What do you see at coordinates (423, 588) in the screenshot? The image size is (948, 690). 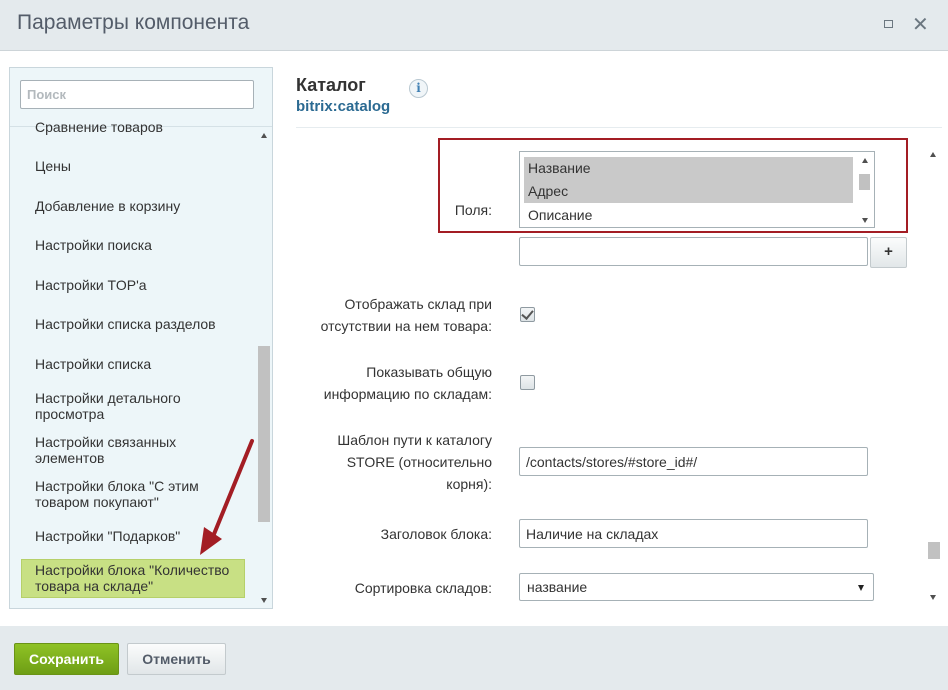 I see `store-sort-label: Сортировка складов:` at bounding box center [423, 588].